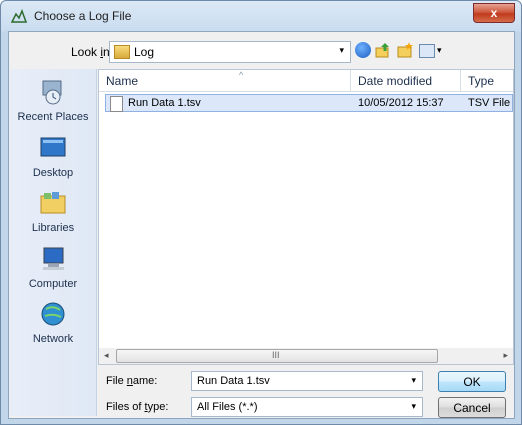  Describe the element at coordinates (106, 355) in the screenshot. I see `scroll-left-icon: ◂` at that location.